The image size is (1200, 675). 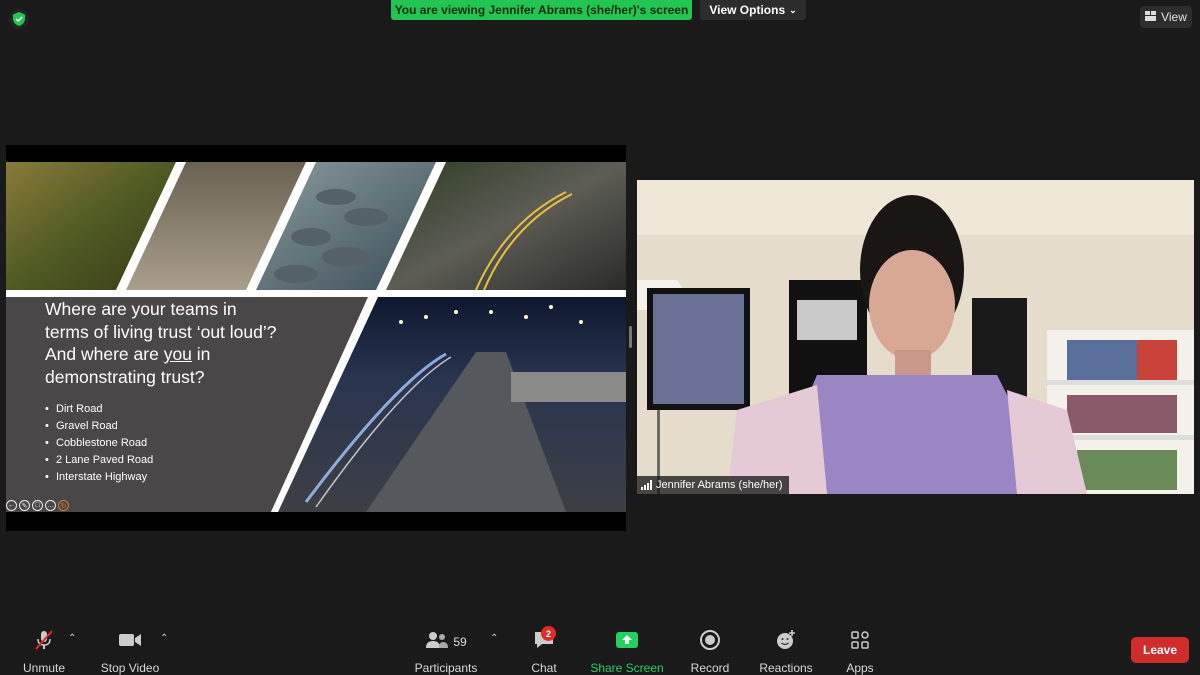 I want to click on slide-question-line-4: demonstrating trust?, so click(x=125, y=376).